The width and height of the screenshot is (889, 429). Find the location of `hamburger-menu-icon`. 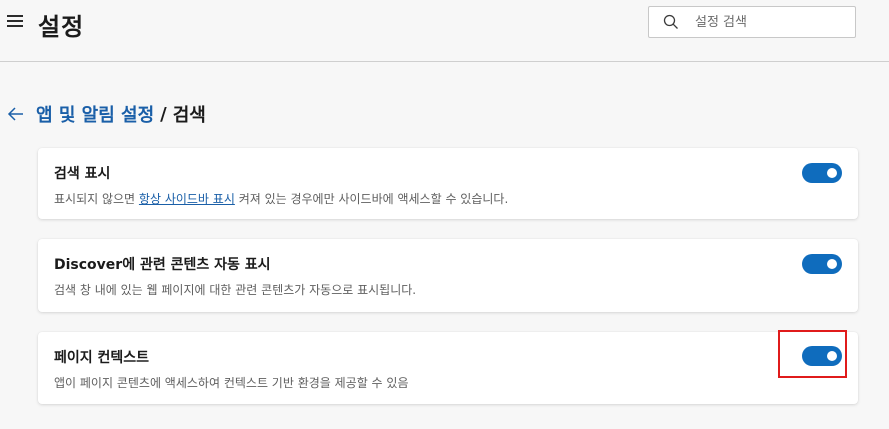

hamburger-menu-icon is located at coordinates (16, 22).